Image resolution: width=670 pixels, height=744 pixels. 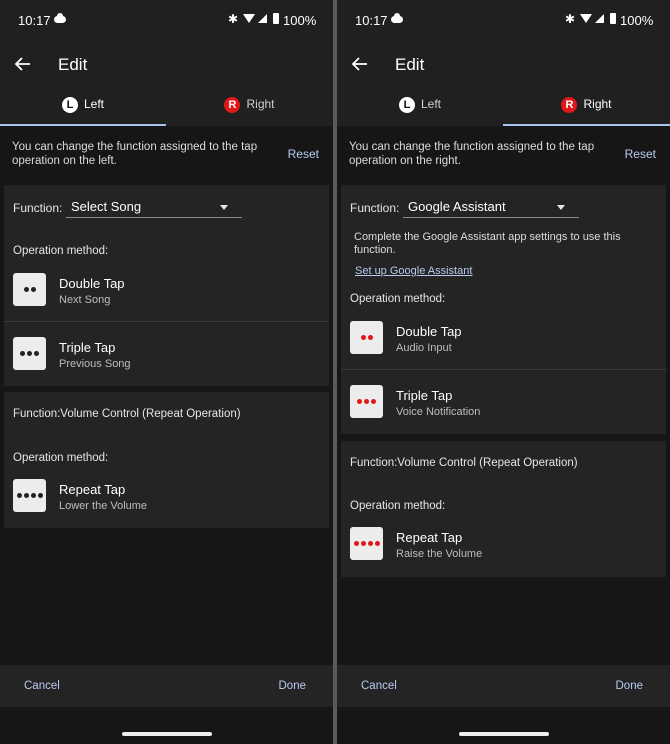 I want to click on operation-double-tap: Double Tap Audio Input, so click(x=503, y=338).